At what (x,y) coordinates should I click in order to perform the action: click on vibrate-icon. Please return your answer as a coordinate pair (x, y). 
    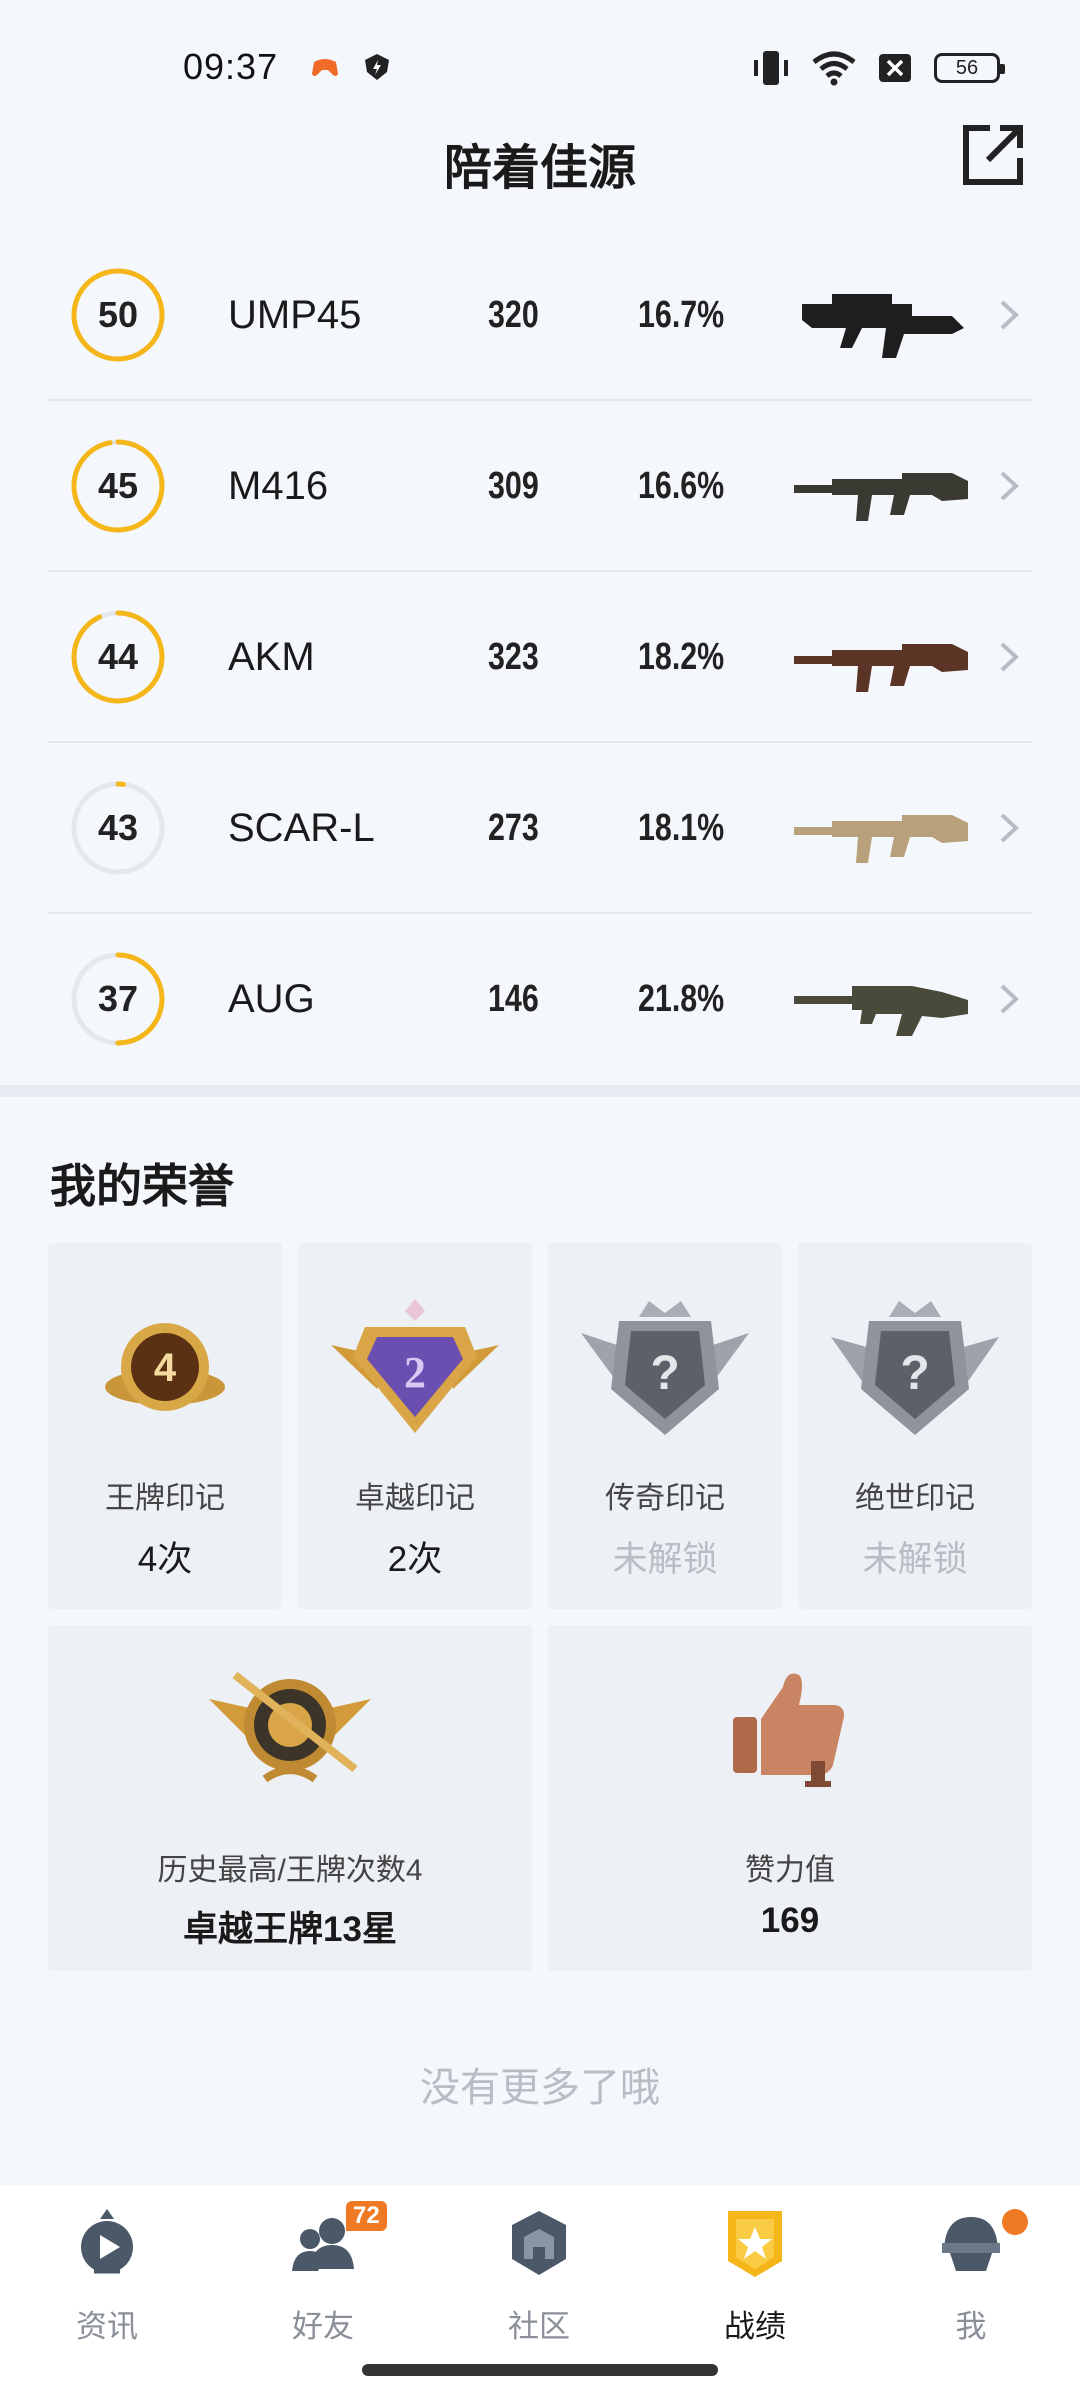
    Looking at the image, I should click on (771, 68).